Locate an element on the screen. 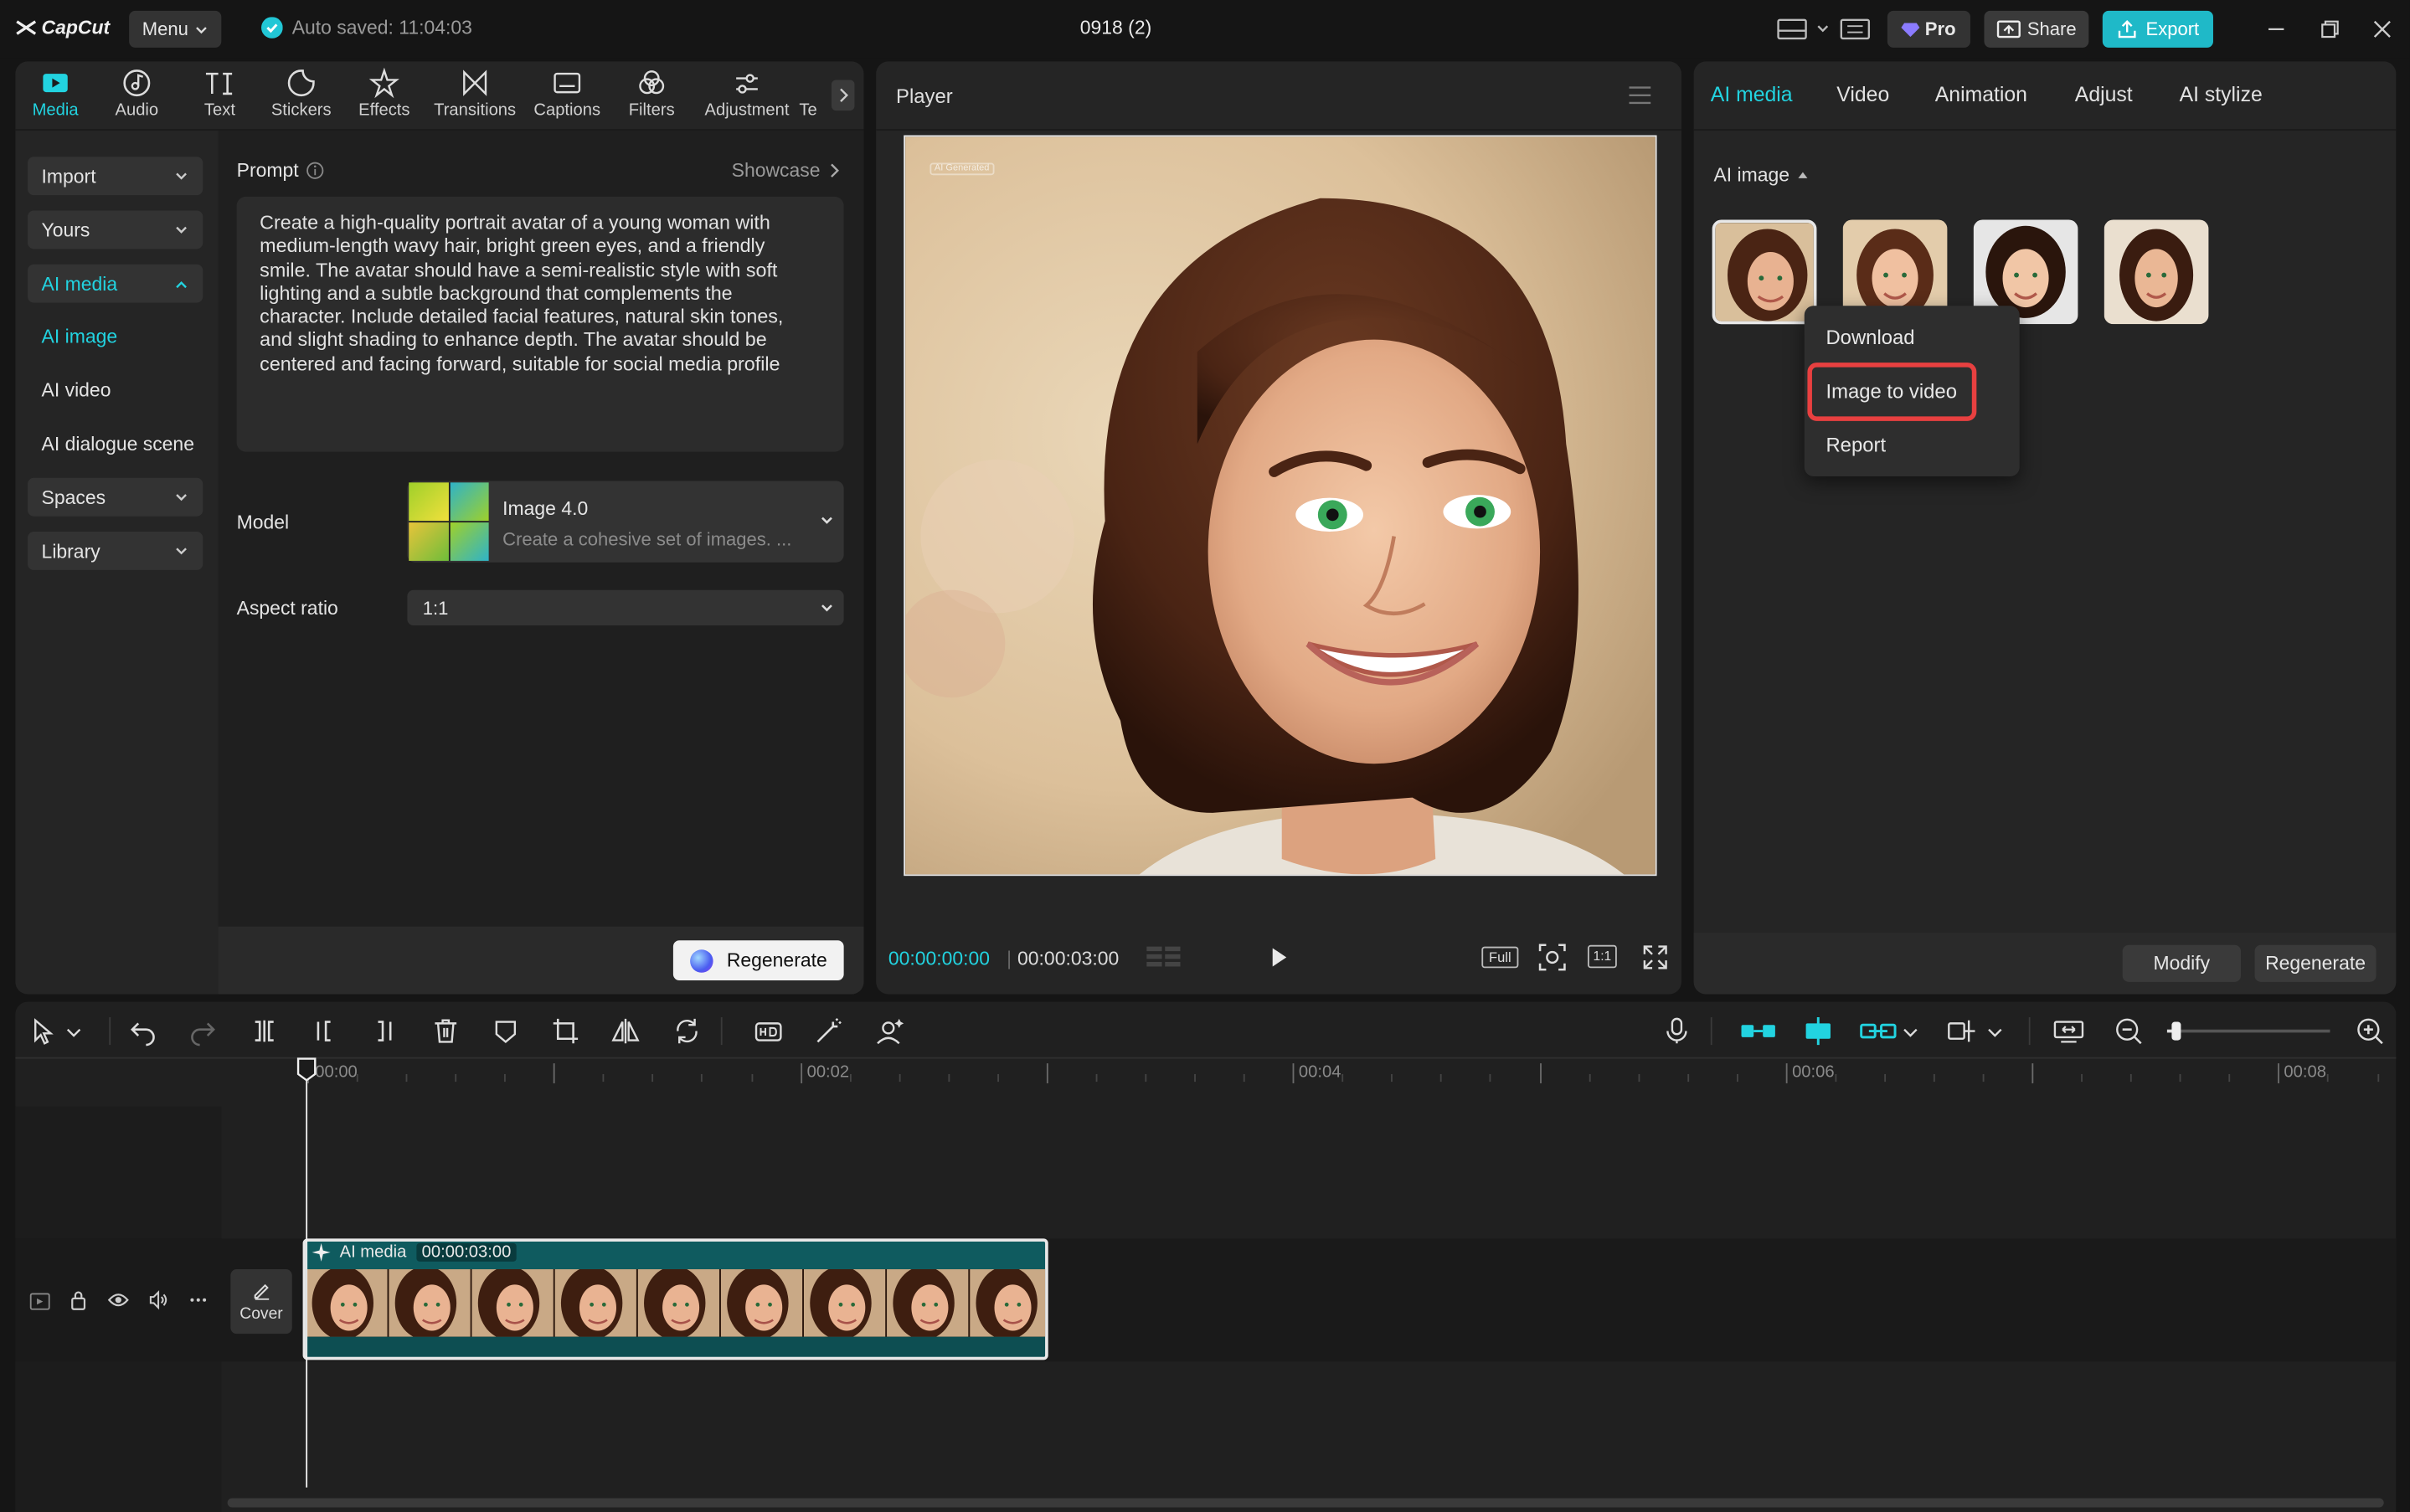 This screenshot has width=2410, height=1512. auto-snap-icon is located at coordinates (1818, 1031).